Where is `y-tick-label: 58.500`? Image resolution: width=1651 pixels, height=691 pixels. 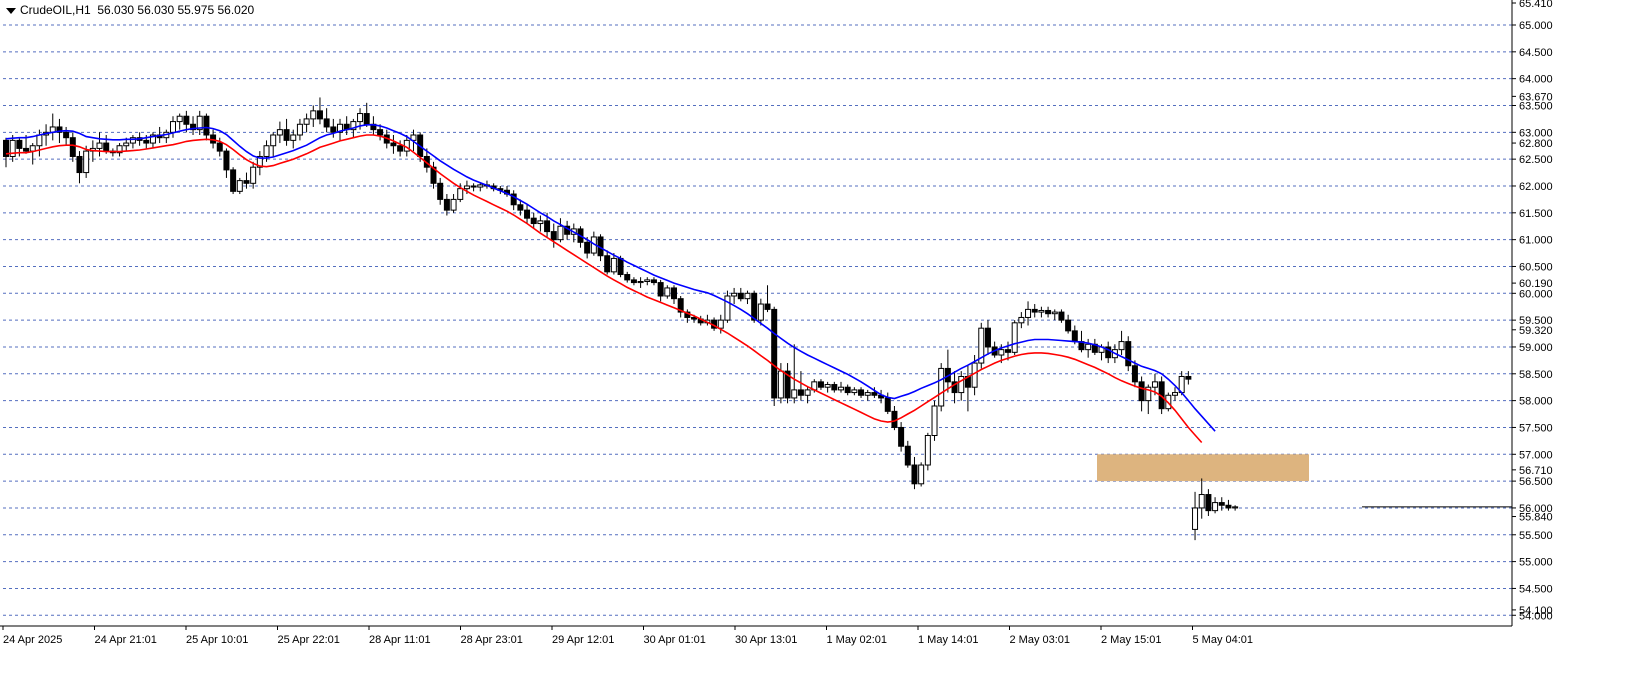
y-tick-label: 58.500 is located at coordinates (1536, 375).